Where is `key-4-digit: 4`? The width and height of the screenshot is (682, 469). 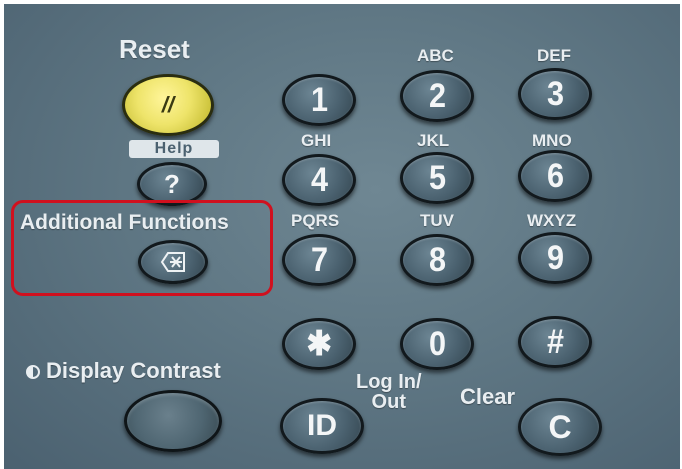
key-4-digit: 4 is located at coordinates (319, 179).